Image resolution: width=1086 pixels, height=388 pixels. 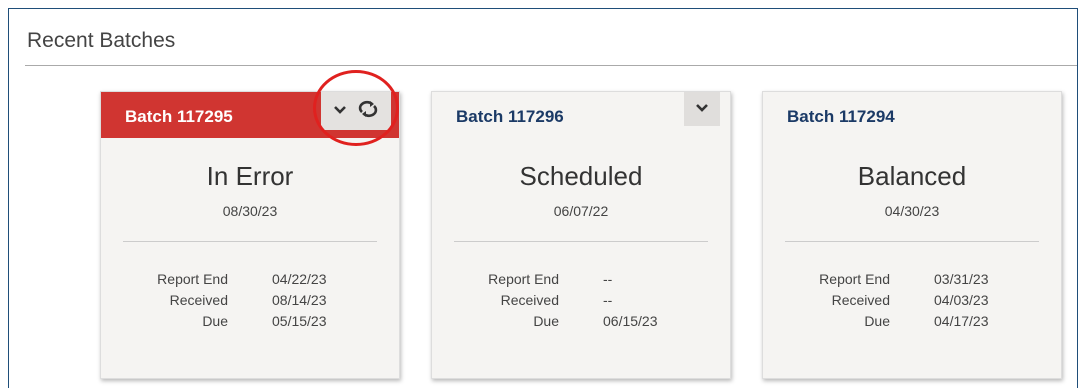 I want to click on batch-details: Report End -- Received -- Due 06/15/23, so click(x=560, y=300).